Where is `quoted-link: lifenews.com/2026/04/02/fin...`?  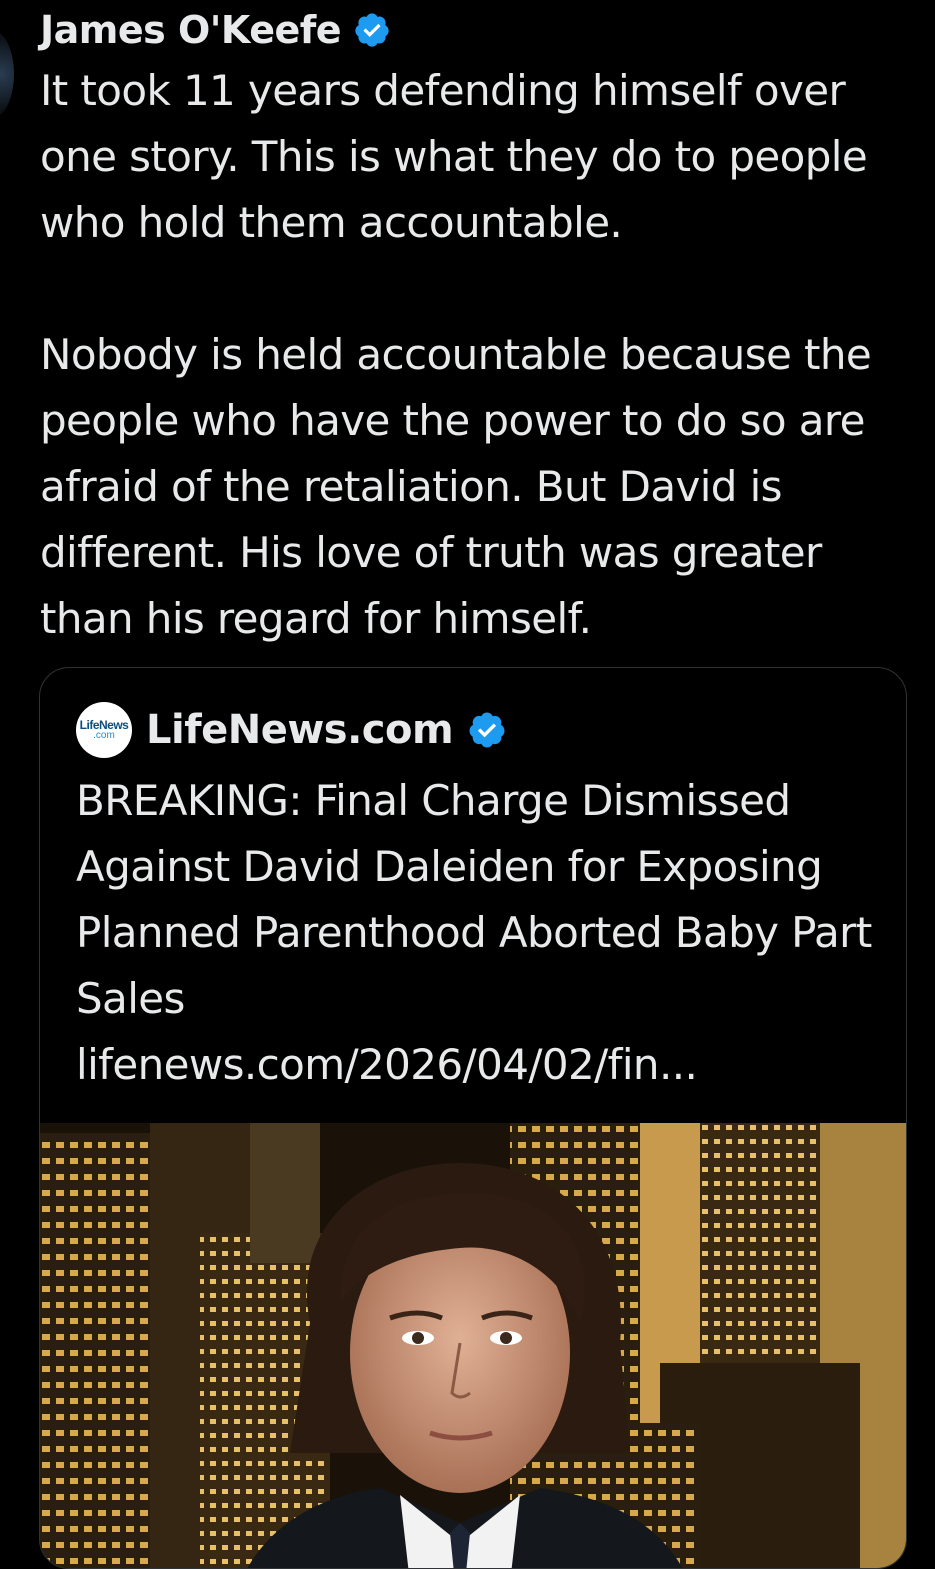
quoted-link: lifenews.com/2026/04/02/fin... is located at coordinates (476, 1065).